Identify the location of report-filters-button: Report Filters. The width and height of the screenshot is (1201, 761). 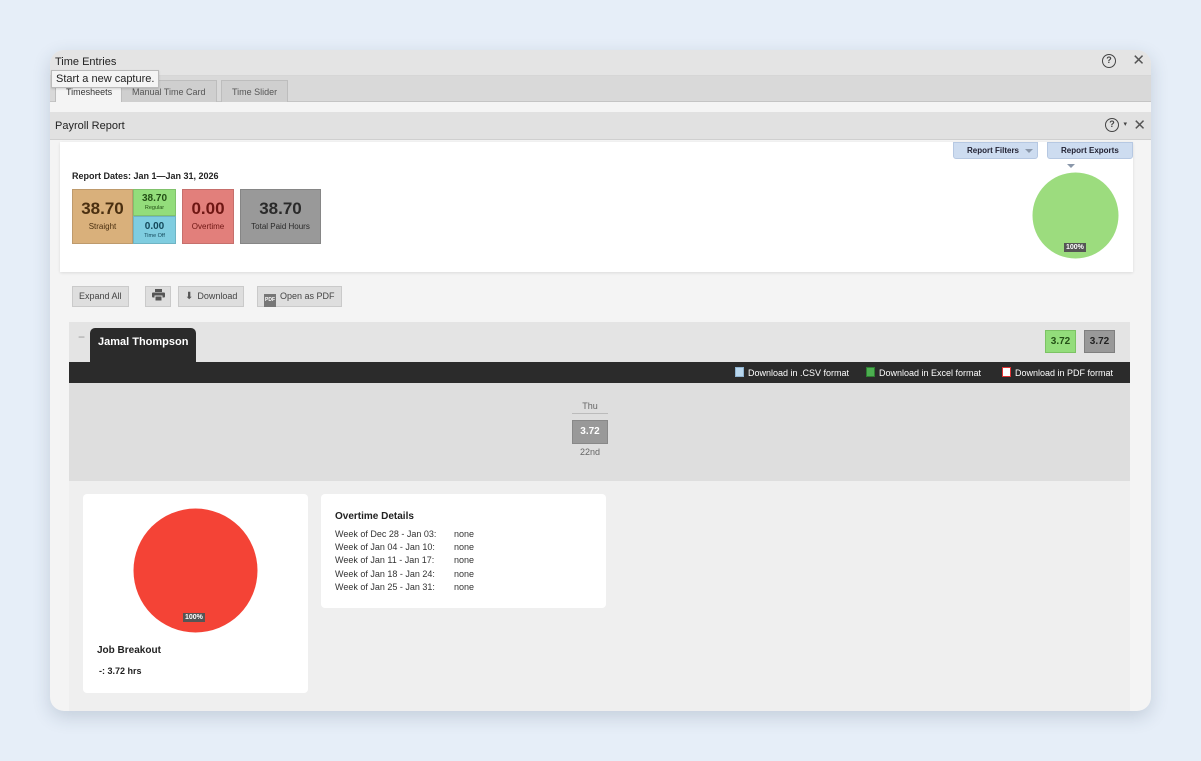
(996, 150).